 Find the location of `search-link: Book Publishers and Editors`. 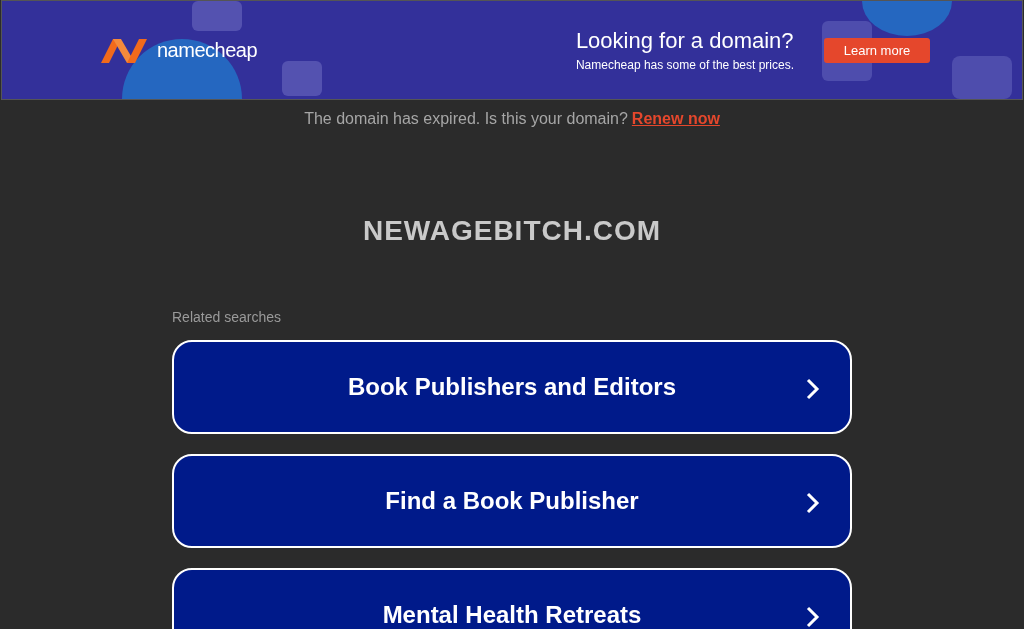

search-link: Book Publishers and Editors is located at coordinates (512, 387).